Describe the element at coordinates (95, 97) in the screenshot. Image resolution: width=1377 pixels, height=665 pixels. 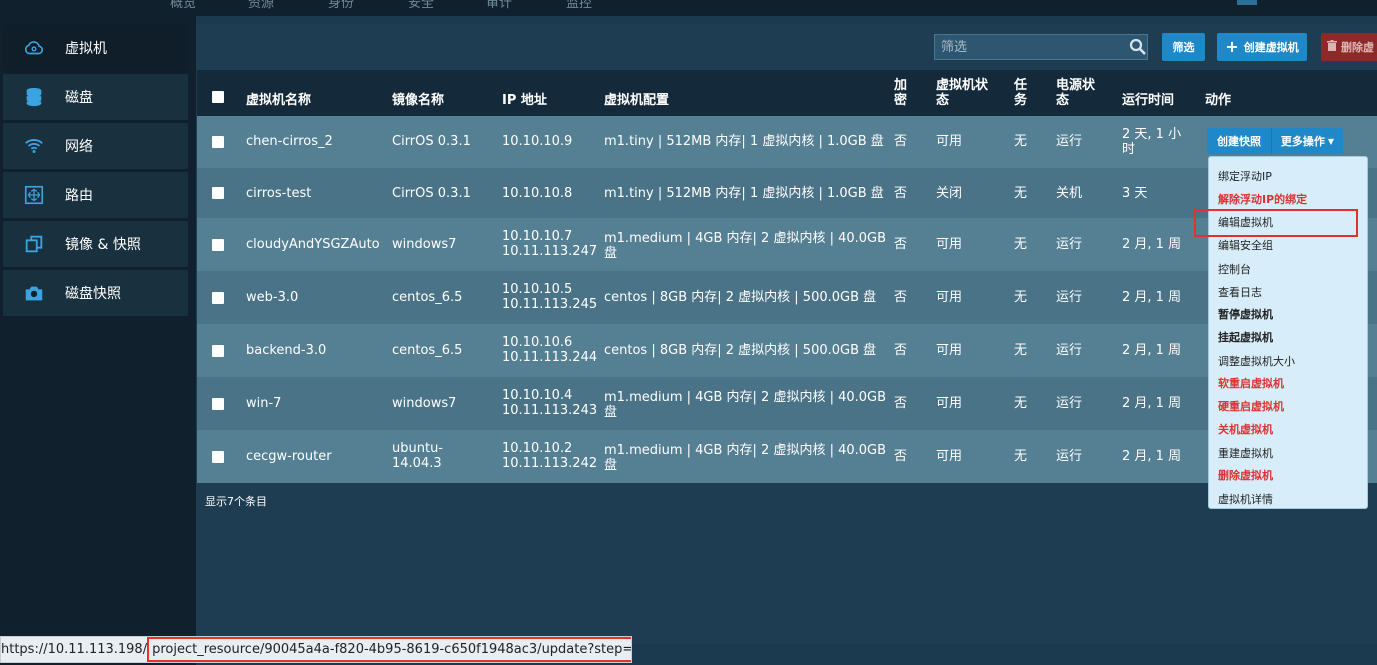
I see `sidebar-item-disk: 磁盘` at that location.